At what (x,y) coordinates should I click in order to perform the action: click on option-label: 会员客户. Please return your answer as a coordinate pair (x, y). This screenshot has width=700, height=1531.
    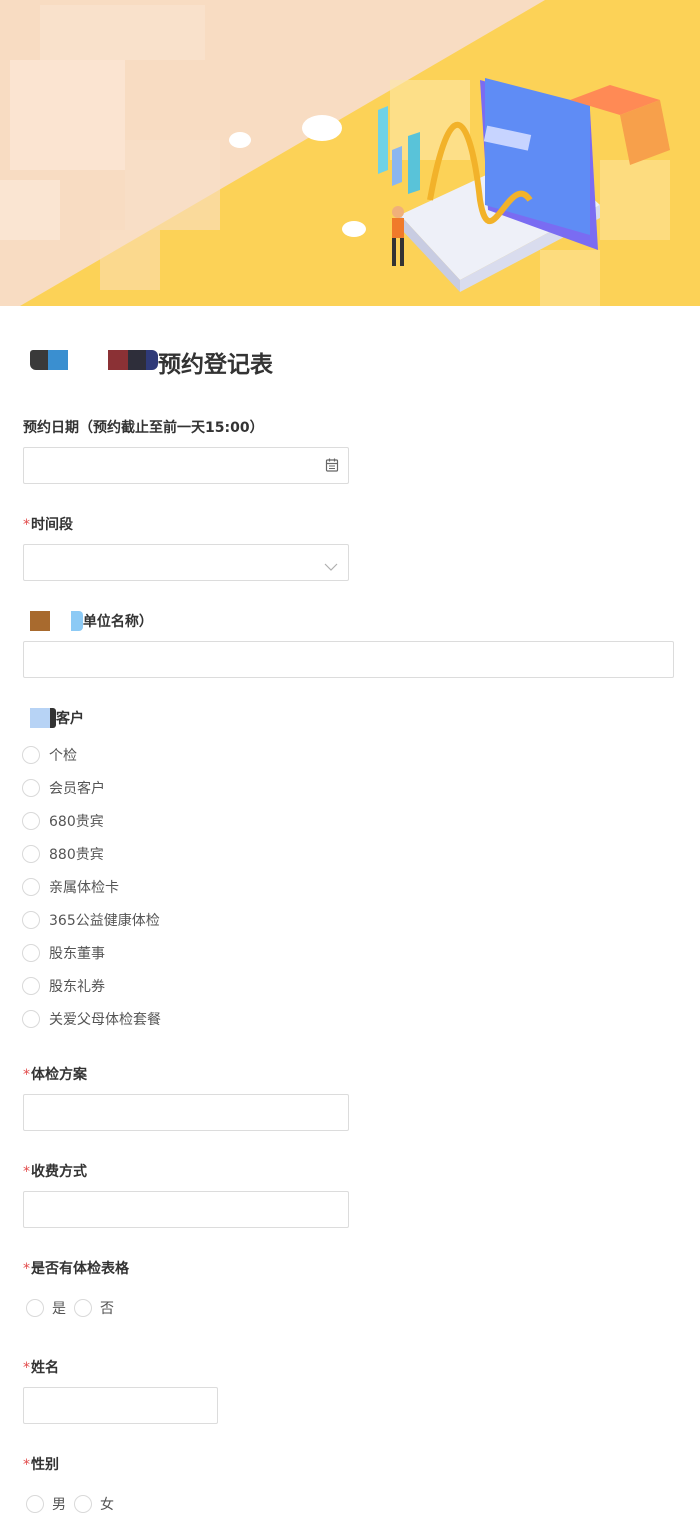
    Looking at the image, I should click on (77, 789).